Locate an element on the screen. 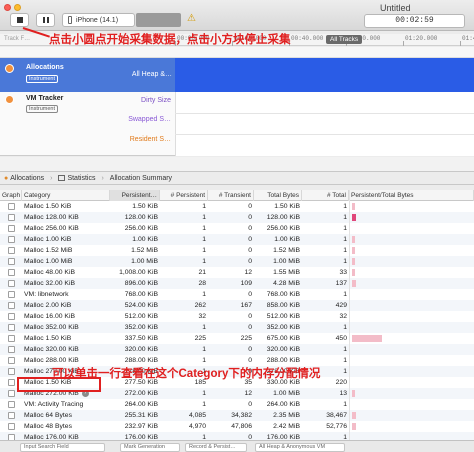 The image size is (474, 452). cell-num-total: 1 is located at coordinates (345, 349).